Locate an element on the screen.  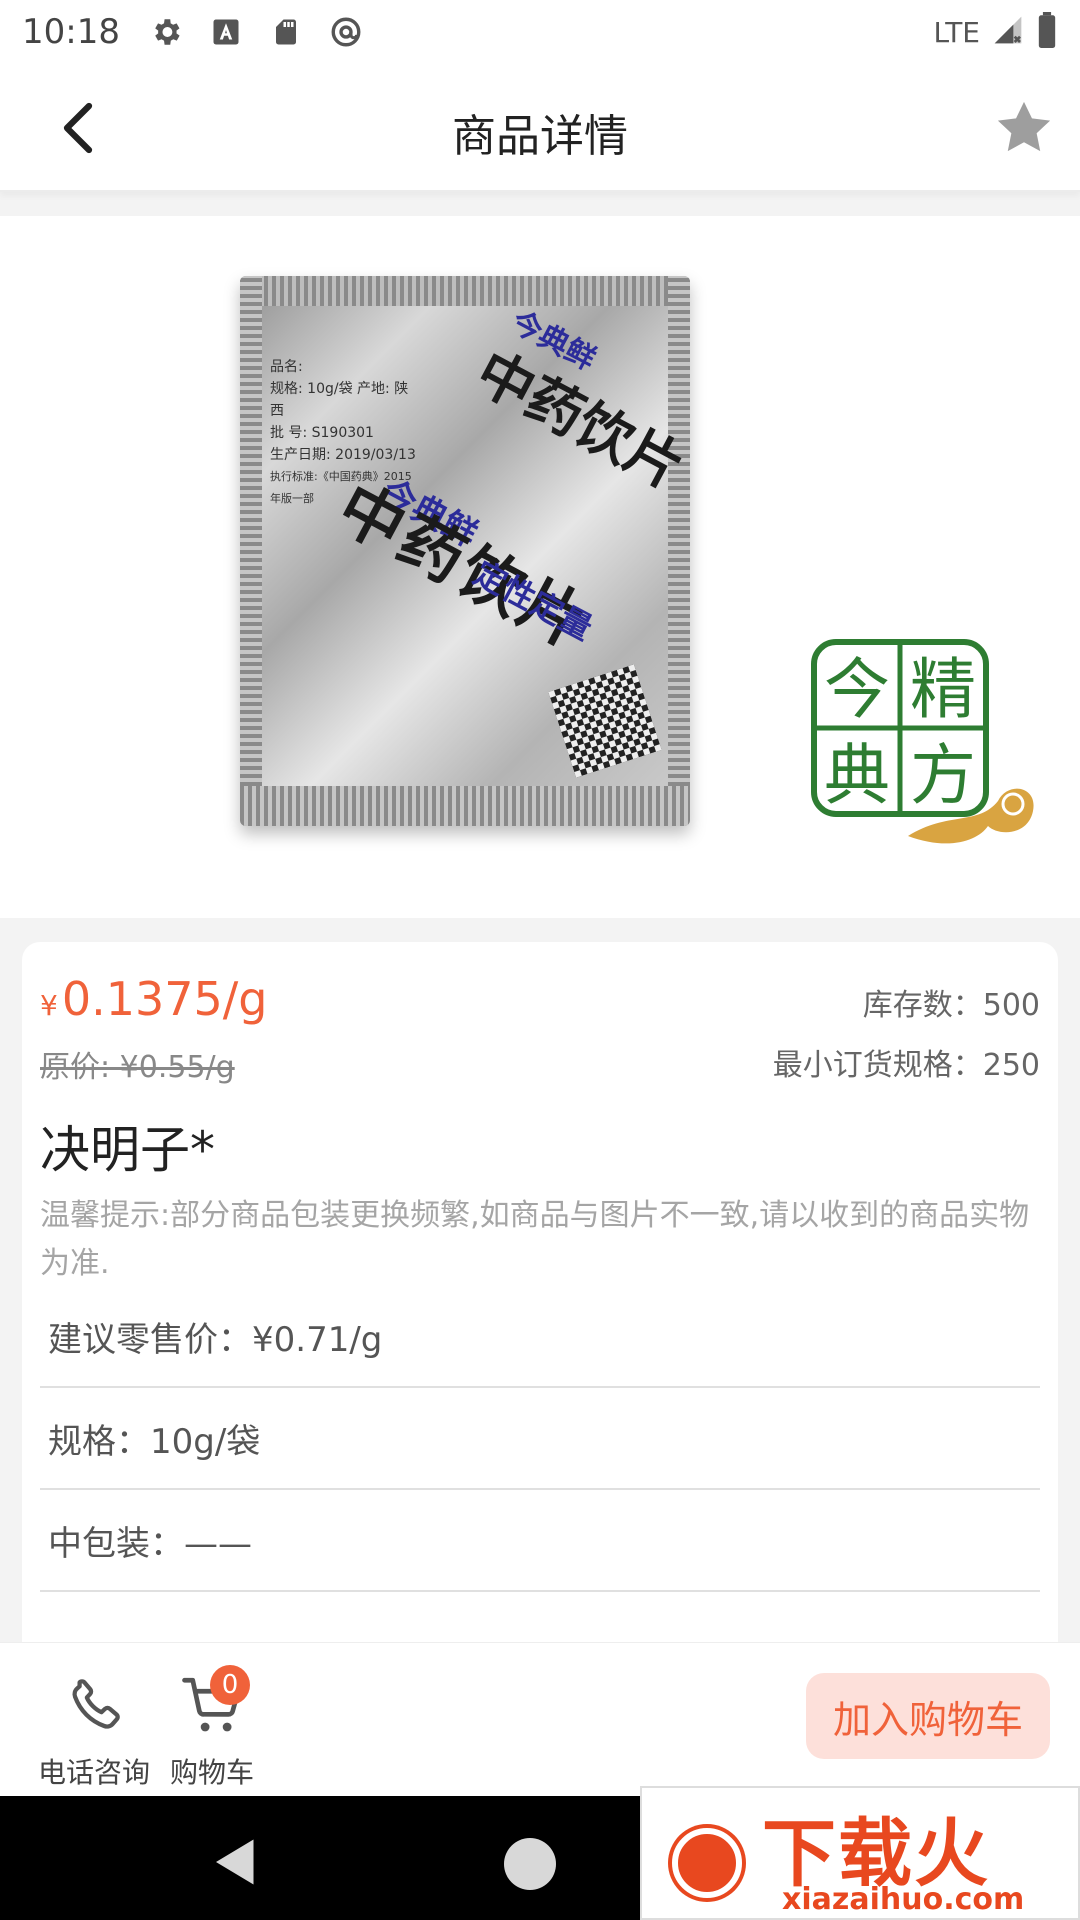
pouch-label-line: 规格: 10g/袋 产地: 陕西 is located at coordinates (339, 400).